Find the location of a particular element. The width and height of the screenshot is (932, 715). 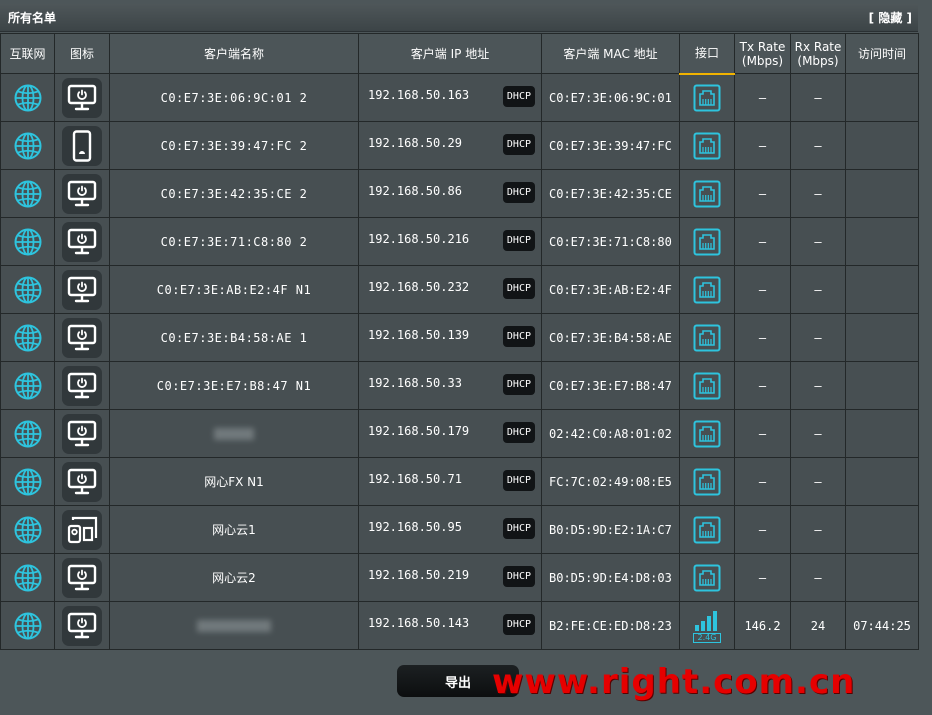

col-rx-rate: Rx Rate (Mbps) is located at coordinates (818, 53).